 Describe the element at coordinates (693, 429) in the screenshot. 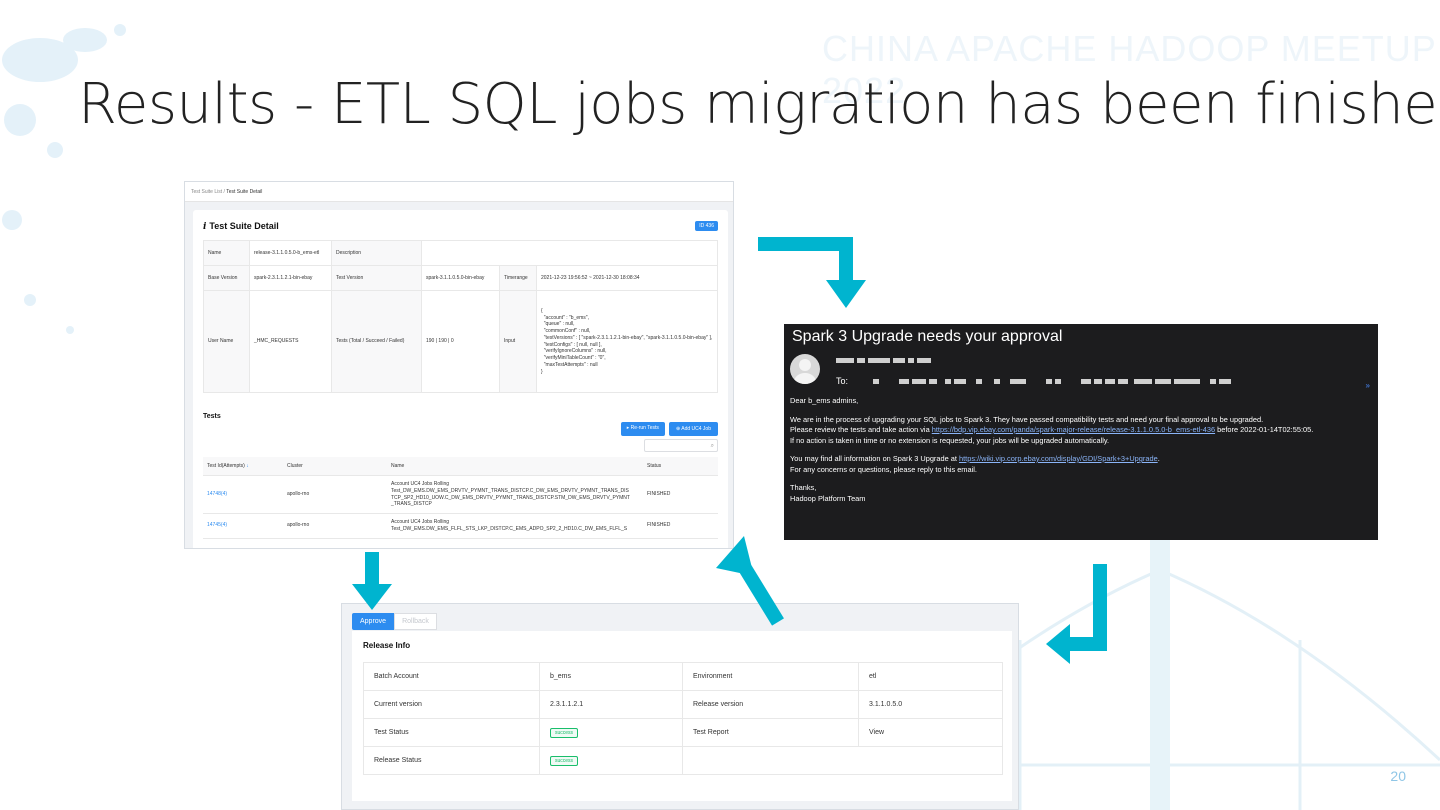

I see `add-uc4-job-button: ⊕ Add UC4 Job` at that location.